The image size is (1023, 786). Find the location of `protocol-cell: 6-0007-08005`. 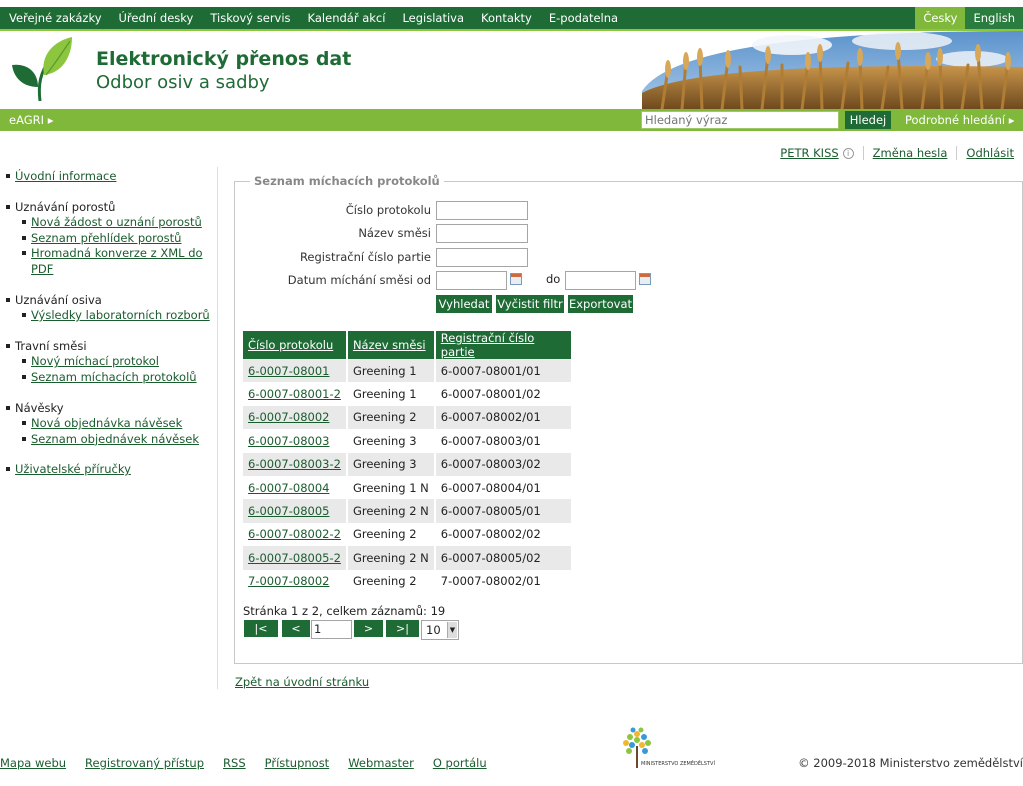

protocol-cell: 6-0007-08005 is located at coordinates (295, 511).